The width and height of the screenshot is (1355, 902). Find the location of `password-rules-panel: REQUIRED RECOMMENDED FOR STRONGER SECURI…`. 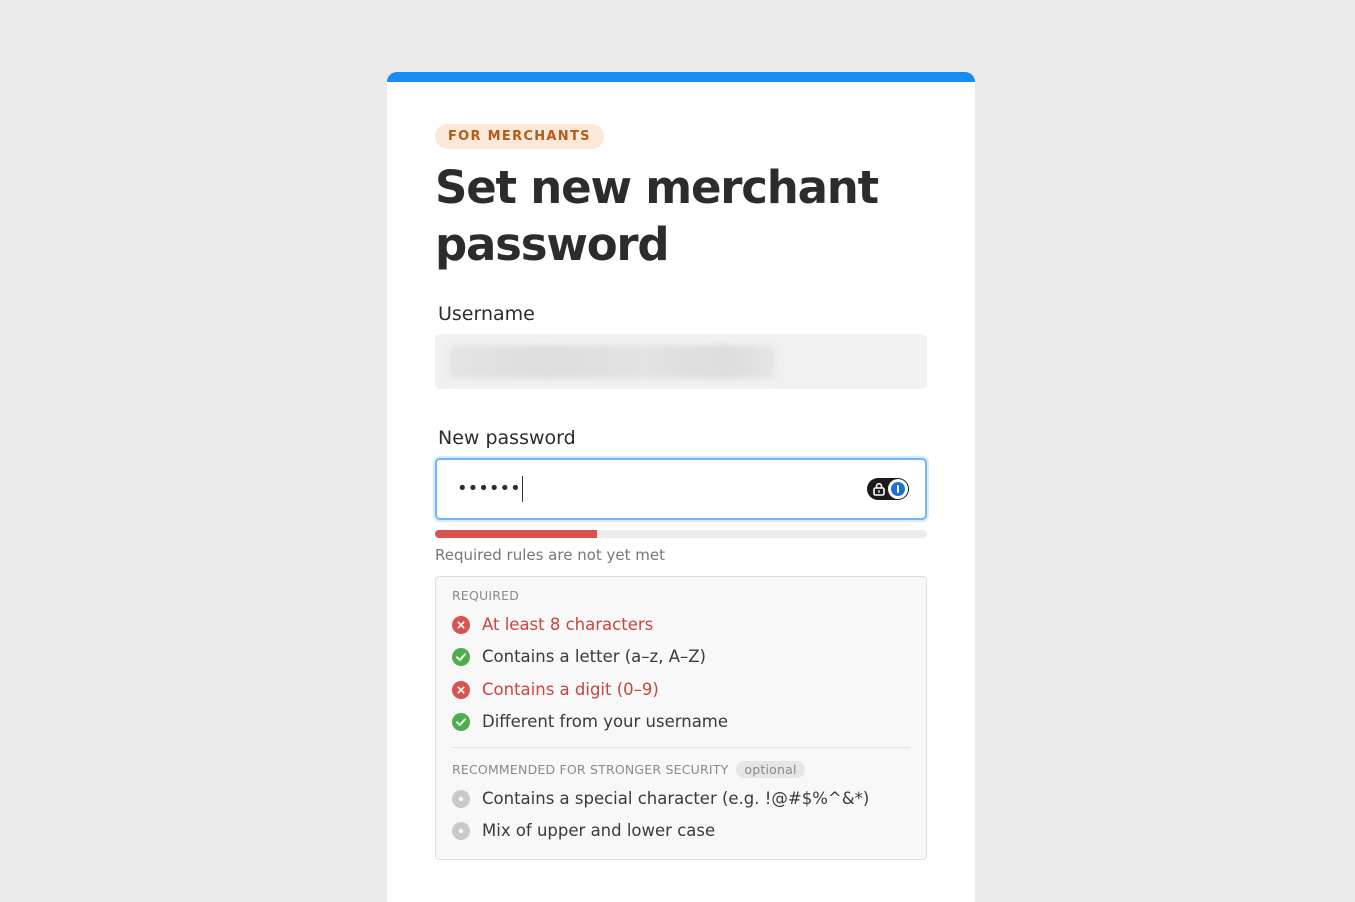

password-rules-panel: REQUIRED RECOMMENDED FOR STRONGER SECURI… is located at coordinates (681, 718).